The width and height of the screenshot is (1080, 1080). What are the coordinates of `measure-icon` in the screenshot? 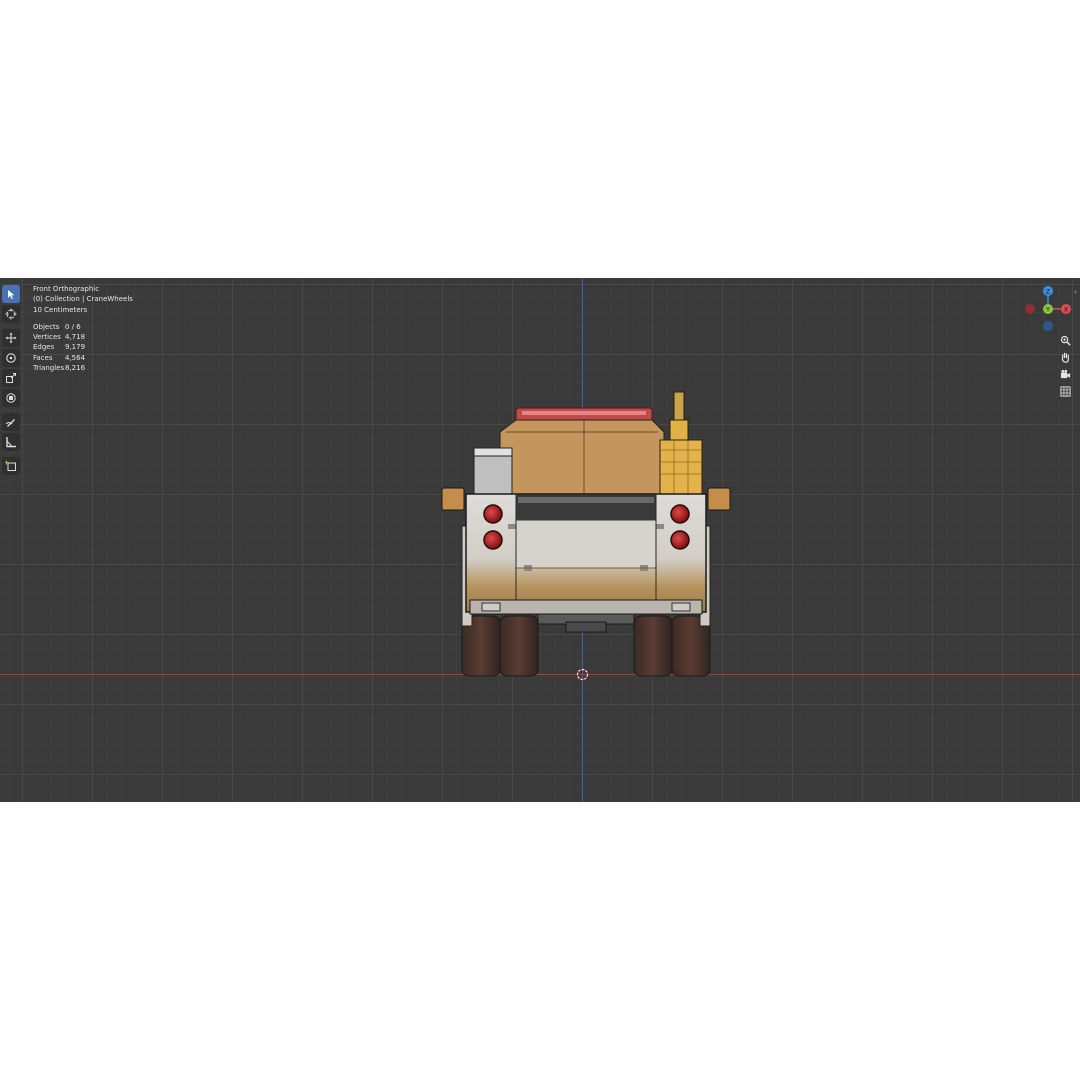 It's located at (11, 442).